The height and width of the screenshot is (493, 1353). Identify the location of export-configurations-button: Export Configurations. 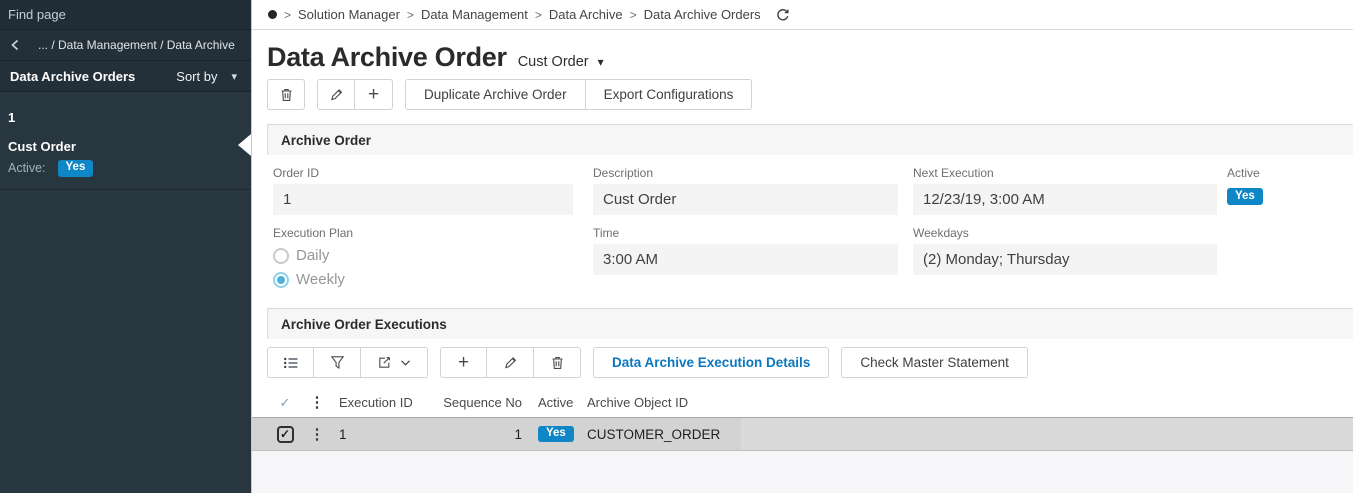
(669, 94).